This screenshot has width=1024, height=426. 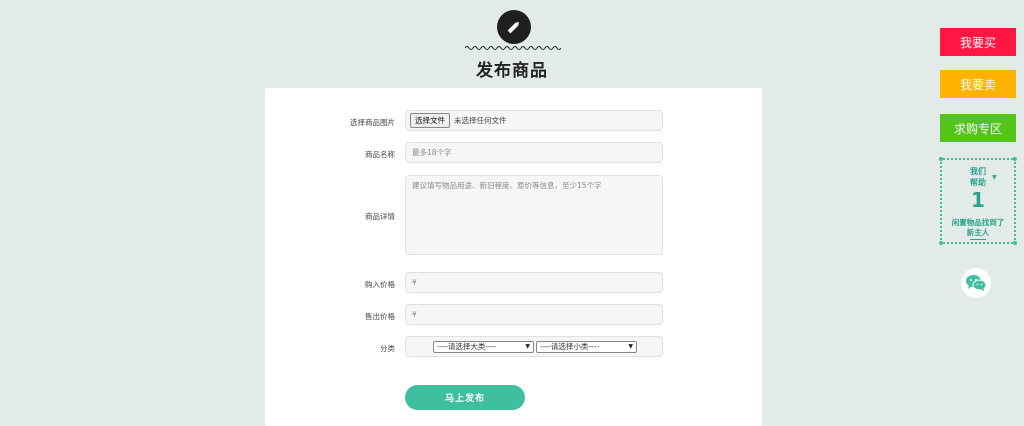 I want to click on help-count: 1, so click(x=978, y=200).